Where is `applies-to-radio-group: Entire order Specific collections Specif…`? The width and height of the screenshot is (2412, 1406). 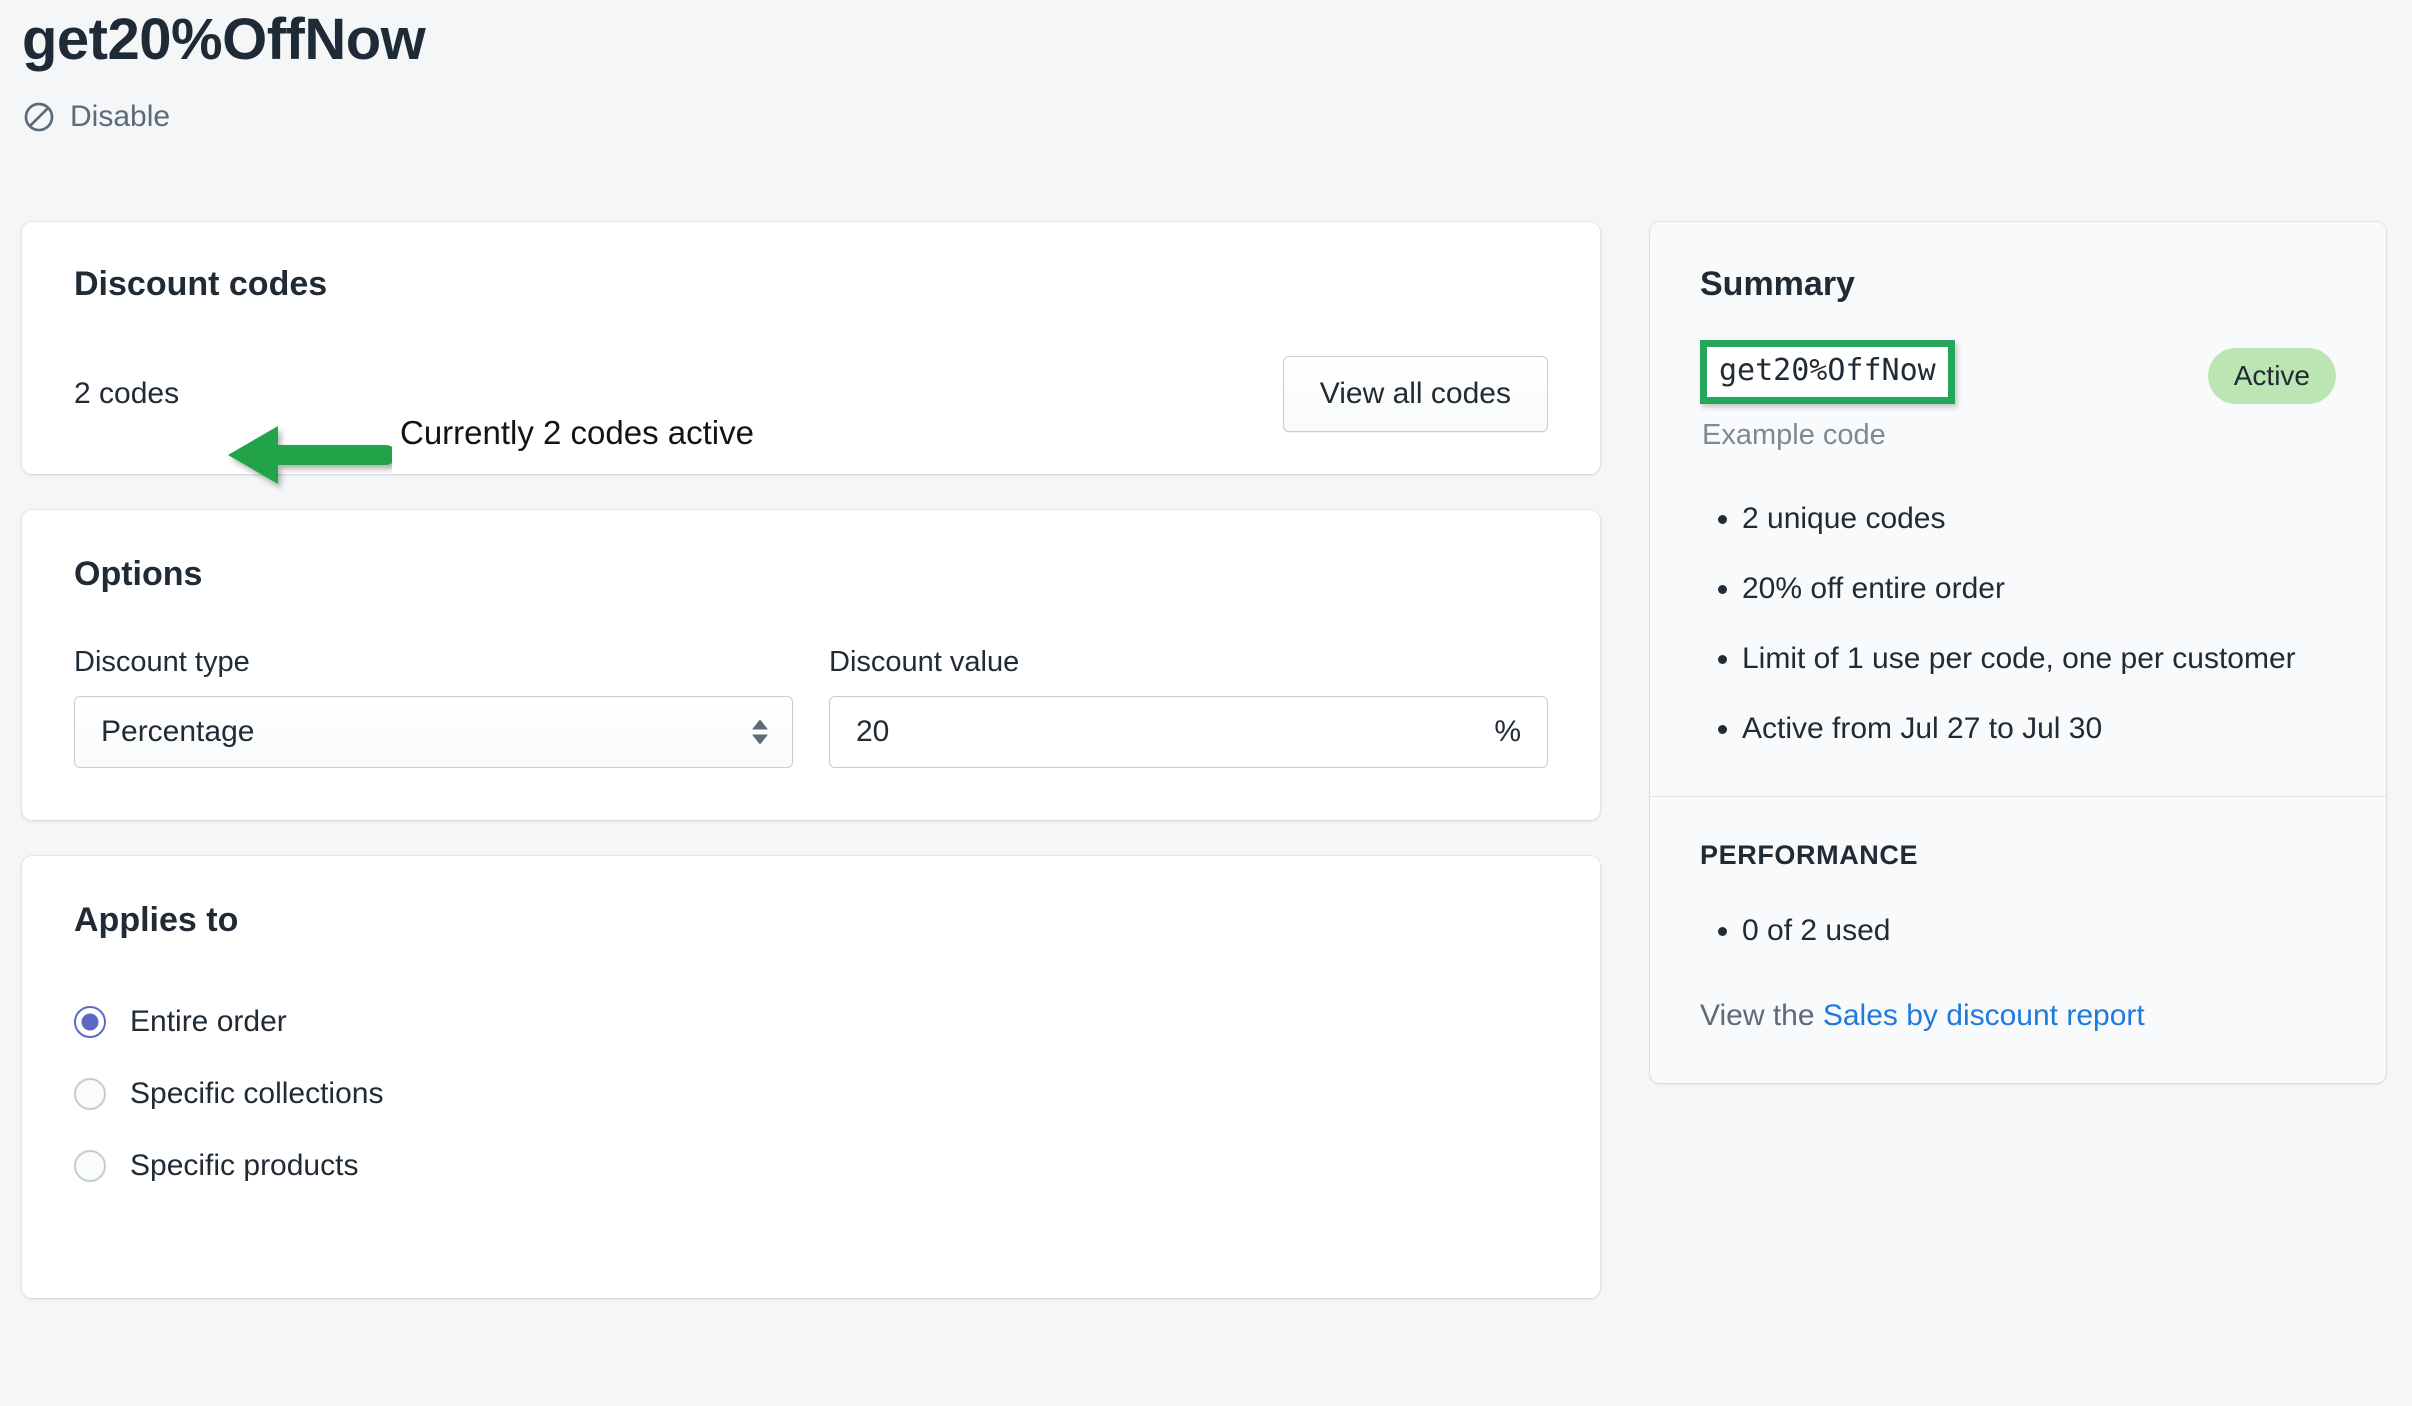
applies-to-radio-group: Entire order Specific collections Specif… is located at coordinates (811, 1094).